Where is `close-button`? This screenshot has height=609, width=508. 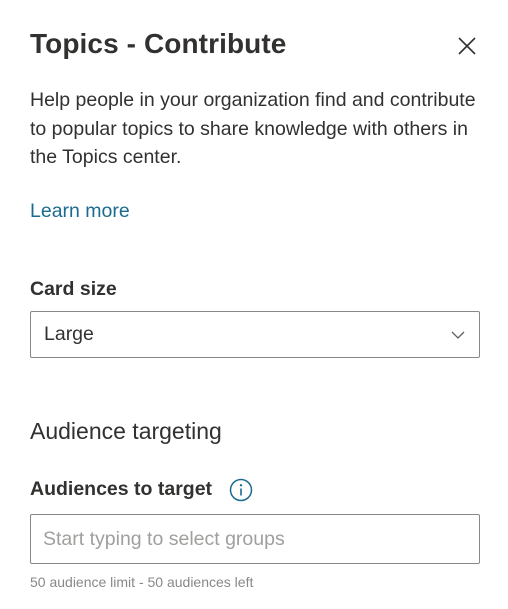 close-button is located at coordinates (467, 46).